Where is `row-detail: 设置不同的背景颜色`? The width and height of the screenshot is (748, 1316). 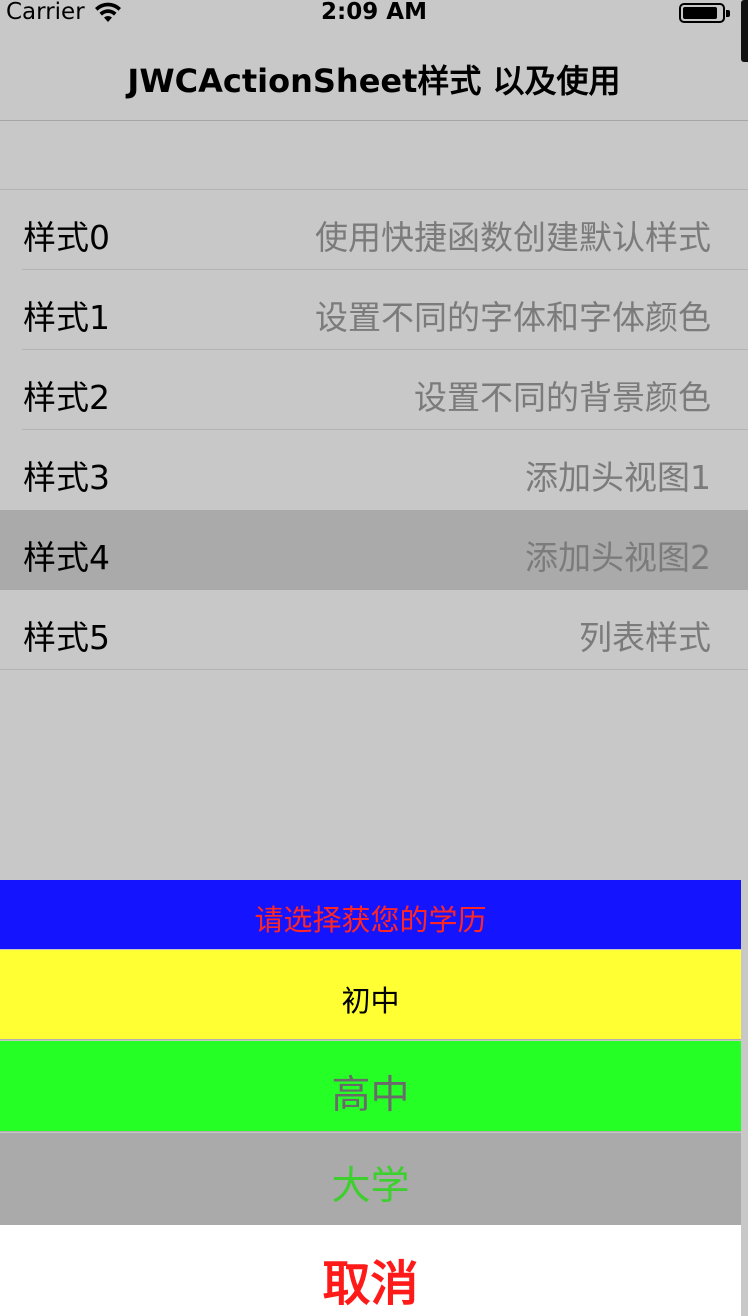
row-detail: 设置不同的背景颜色 is located at coordinates (562, 397).